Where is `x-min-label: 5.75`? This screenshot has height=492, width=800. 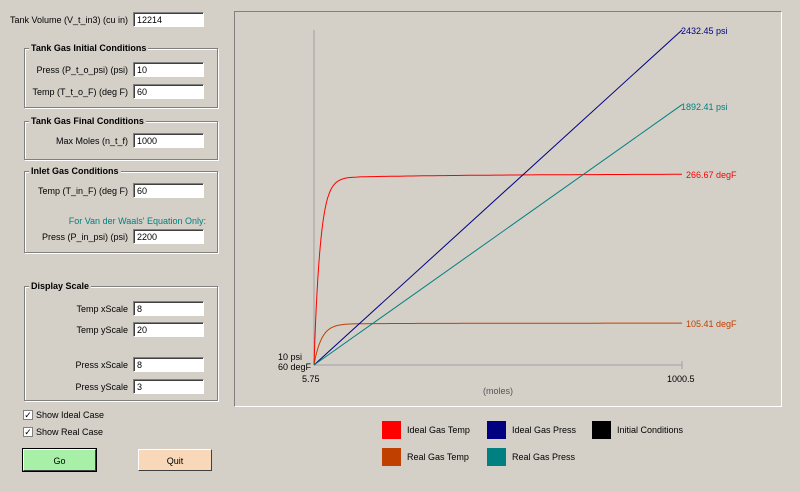 x-min-label: 5.75 is located at coordinates (311, 379).